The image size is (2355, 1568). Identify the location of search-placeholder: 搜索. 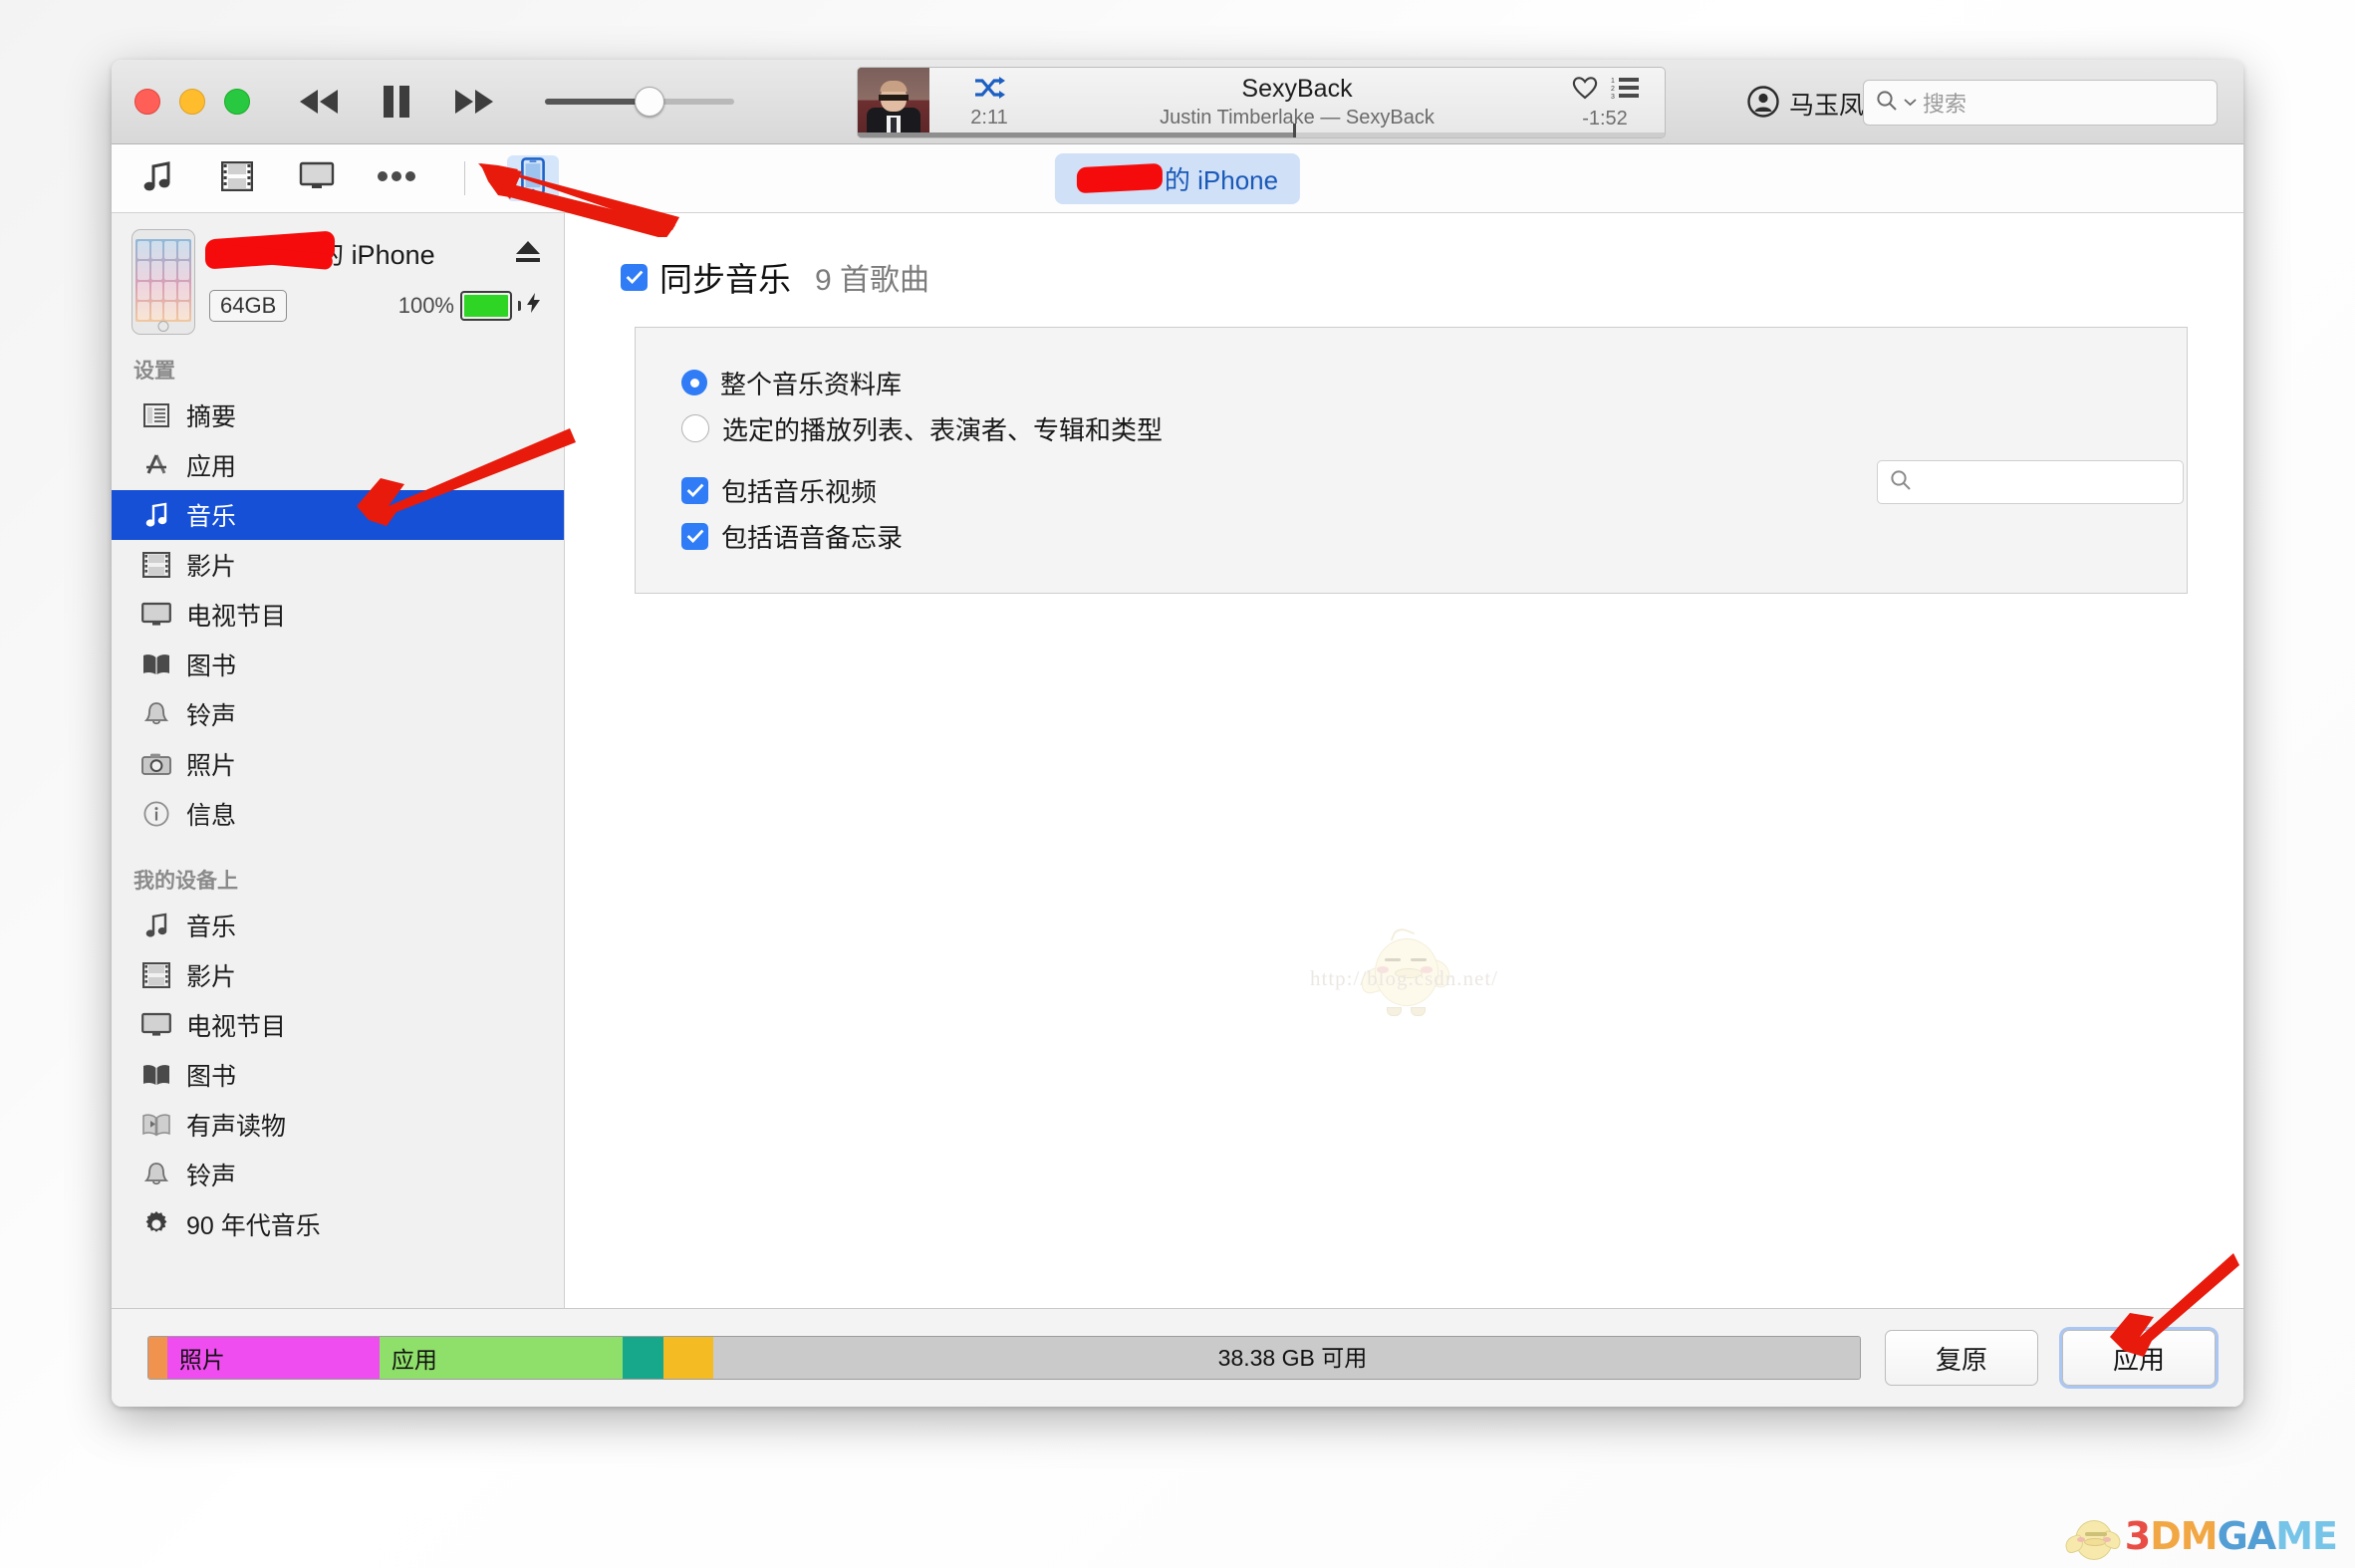
(1945, 104).